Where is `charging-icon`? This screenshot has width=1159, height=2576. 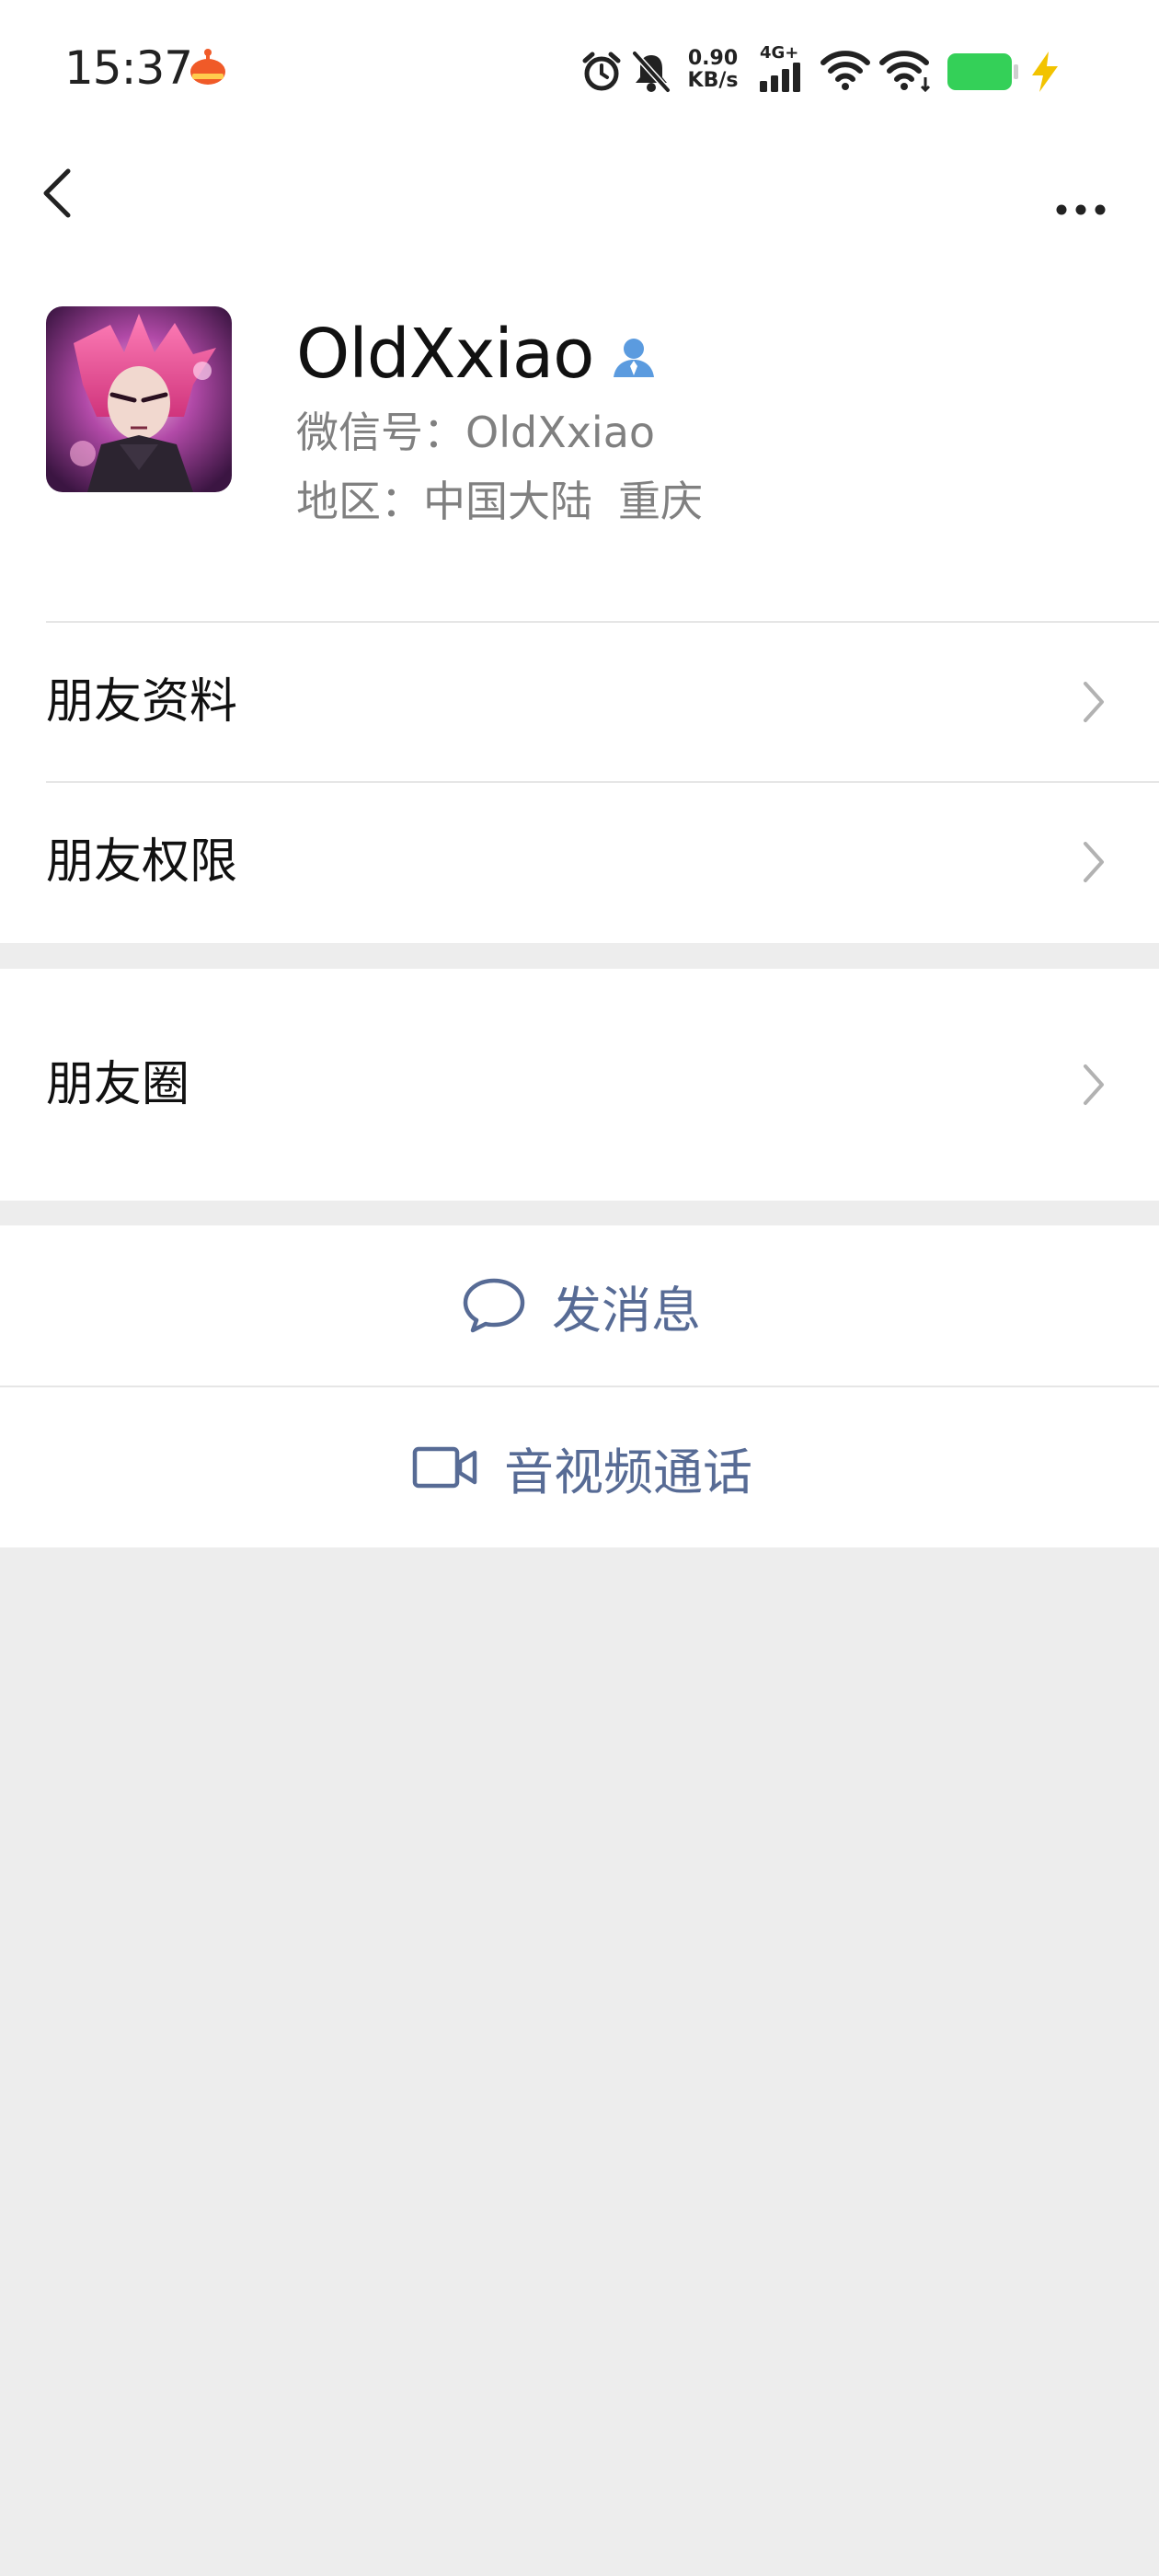 charging-icon is located at coordinates (1045, 72).